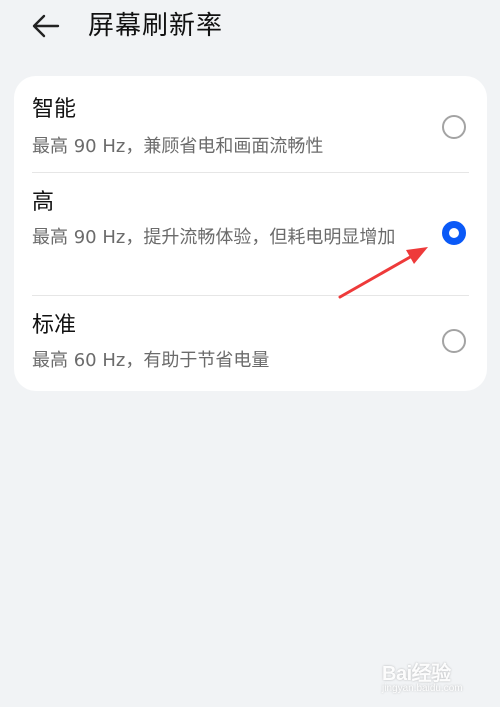 The height and width of the screenshot is (707, 500). Describe the element at coordinates (383, 273) in the screenshot. I see `red-arrow-icon` at that location.